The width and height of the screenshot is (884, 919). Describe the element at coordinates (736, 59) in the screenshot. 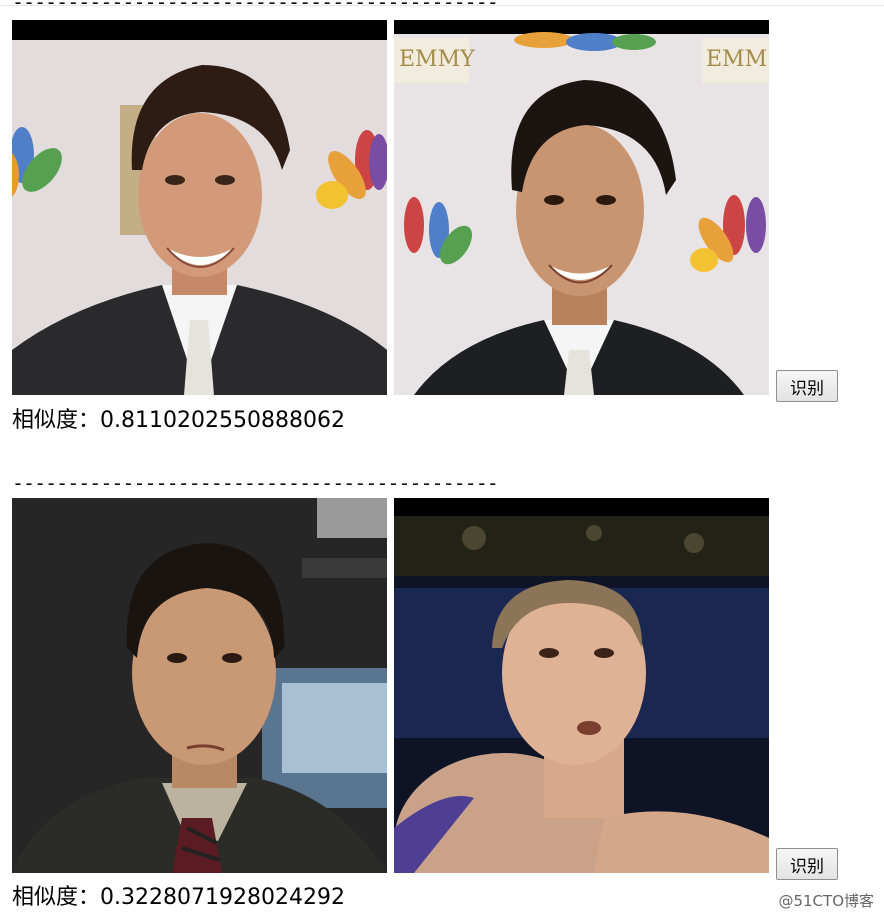

I see `emmy-banner-text-right: EMM` at that location.